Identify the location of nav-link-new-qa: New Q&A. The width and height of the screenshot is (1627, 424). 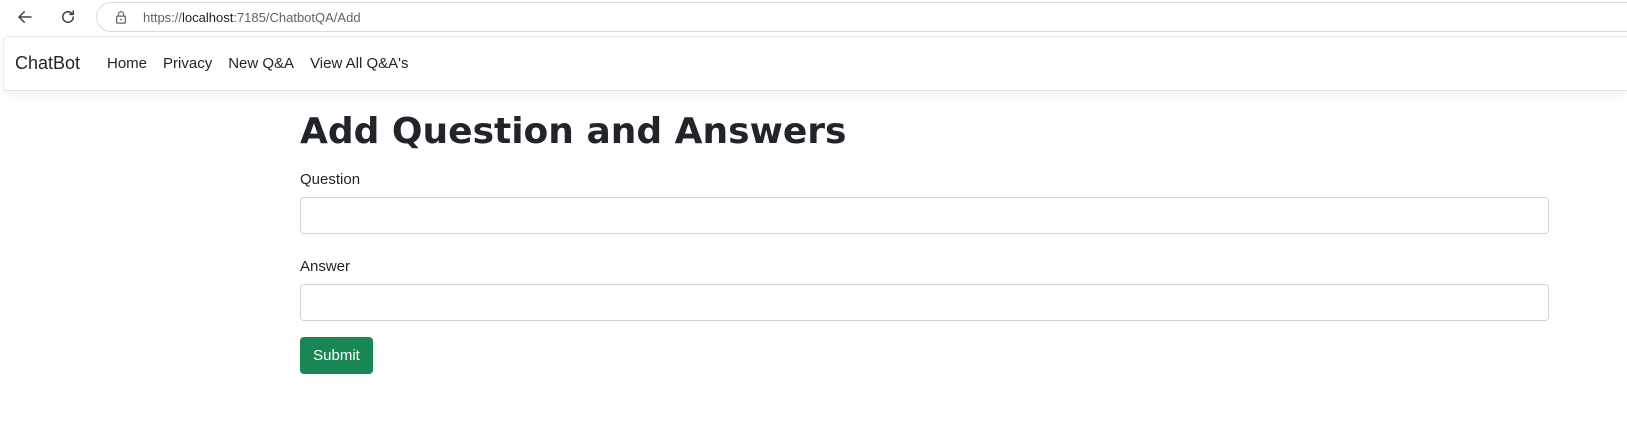
(261, 63).